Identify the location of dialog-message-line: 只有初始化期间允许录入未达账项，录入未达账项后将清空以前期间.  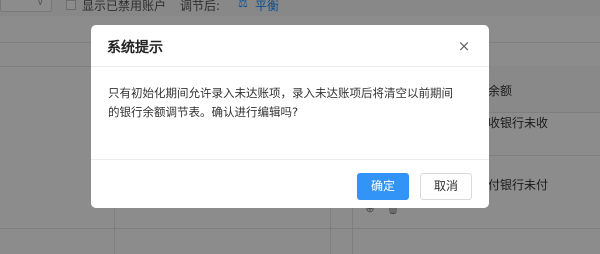
(280, 93).